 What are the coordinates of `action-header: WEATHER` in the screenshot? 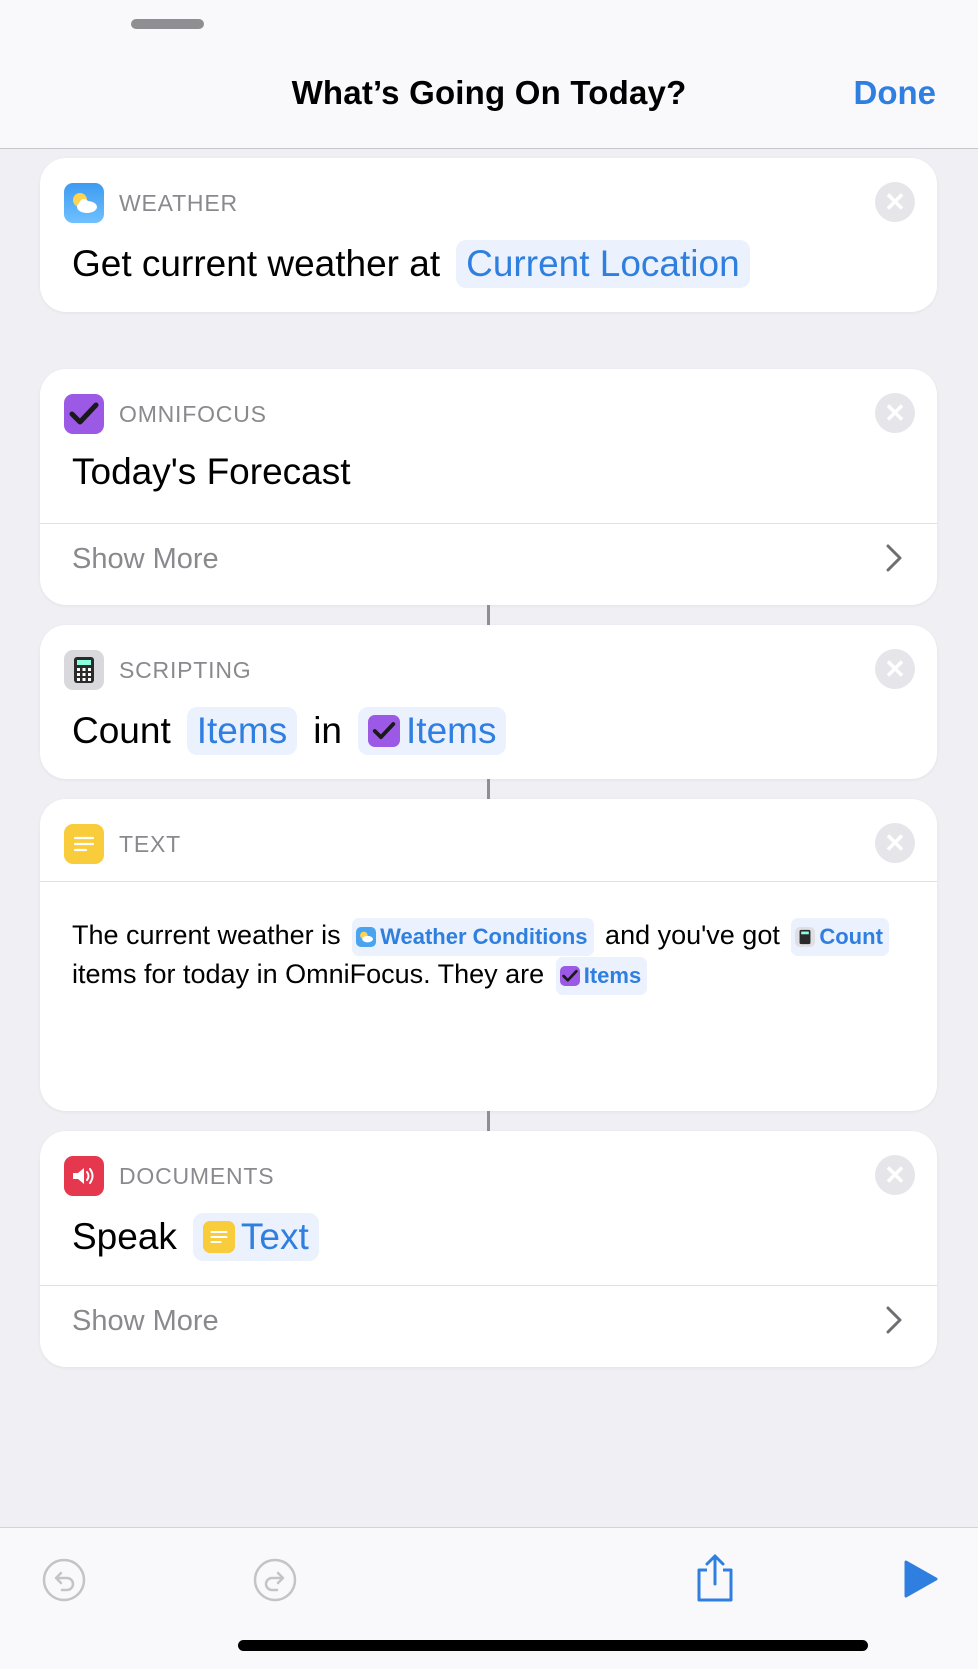 It's located at (151, 203).